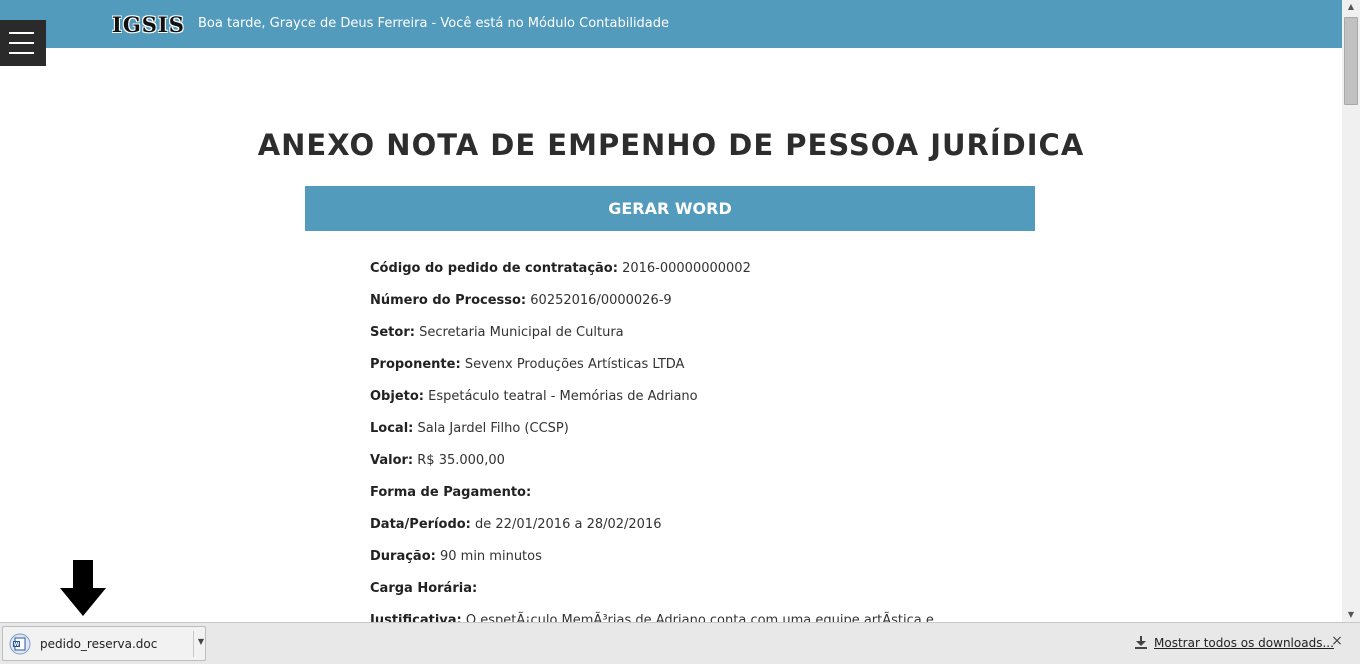 The image size is (1360, 664). I want to click on detail-label: Setor:, so click(392, 332).